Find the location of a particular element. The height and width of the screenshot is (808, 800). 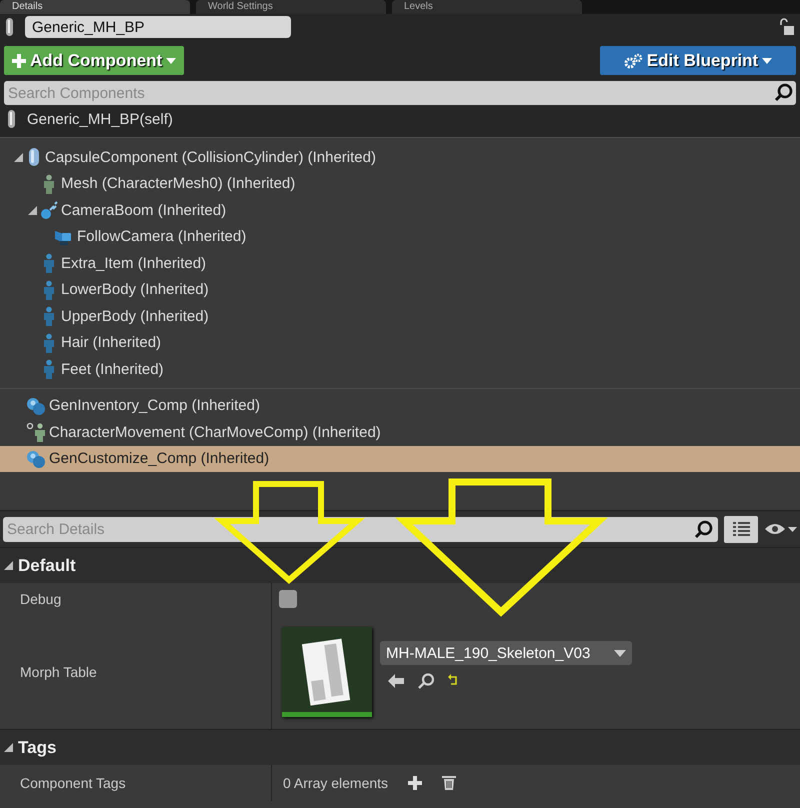

panel-tab: World Settings is located at coordinates (291, 7).